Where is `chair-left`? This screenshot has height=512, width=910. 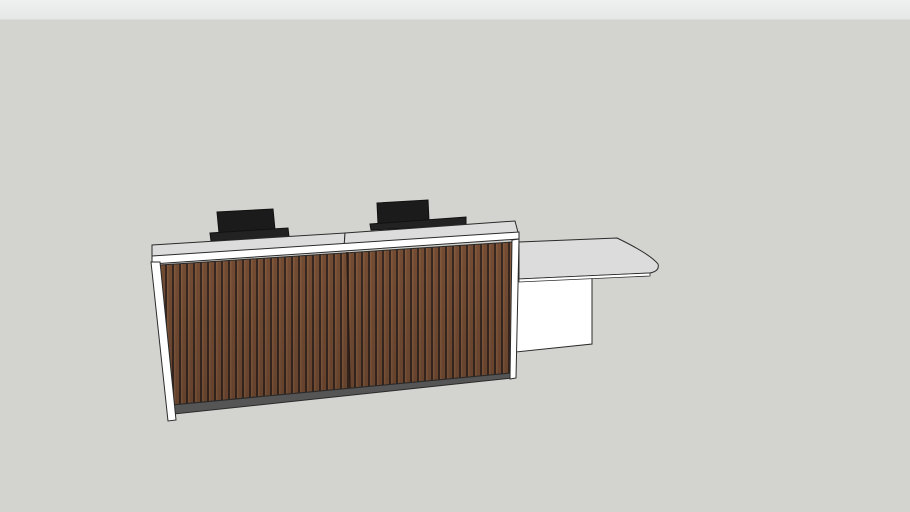 chair-left is located at coordinates (249, 225).